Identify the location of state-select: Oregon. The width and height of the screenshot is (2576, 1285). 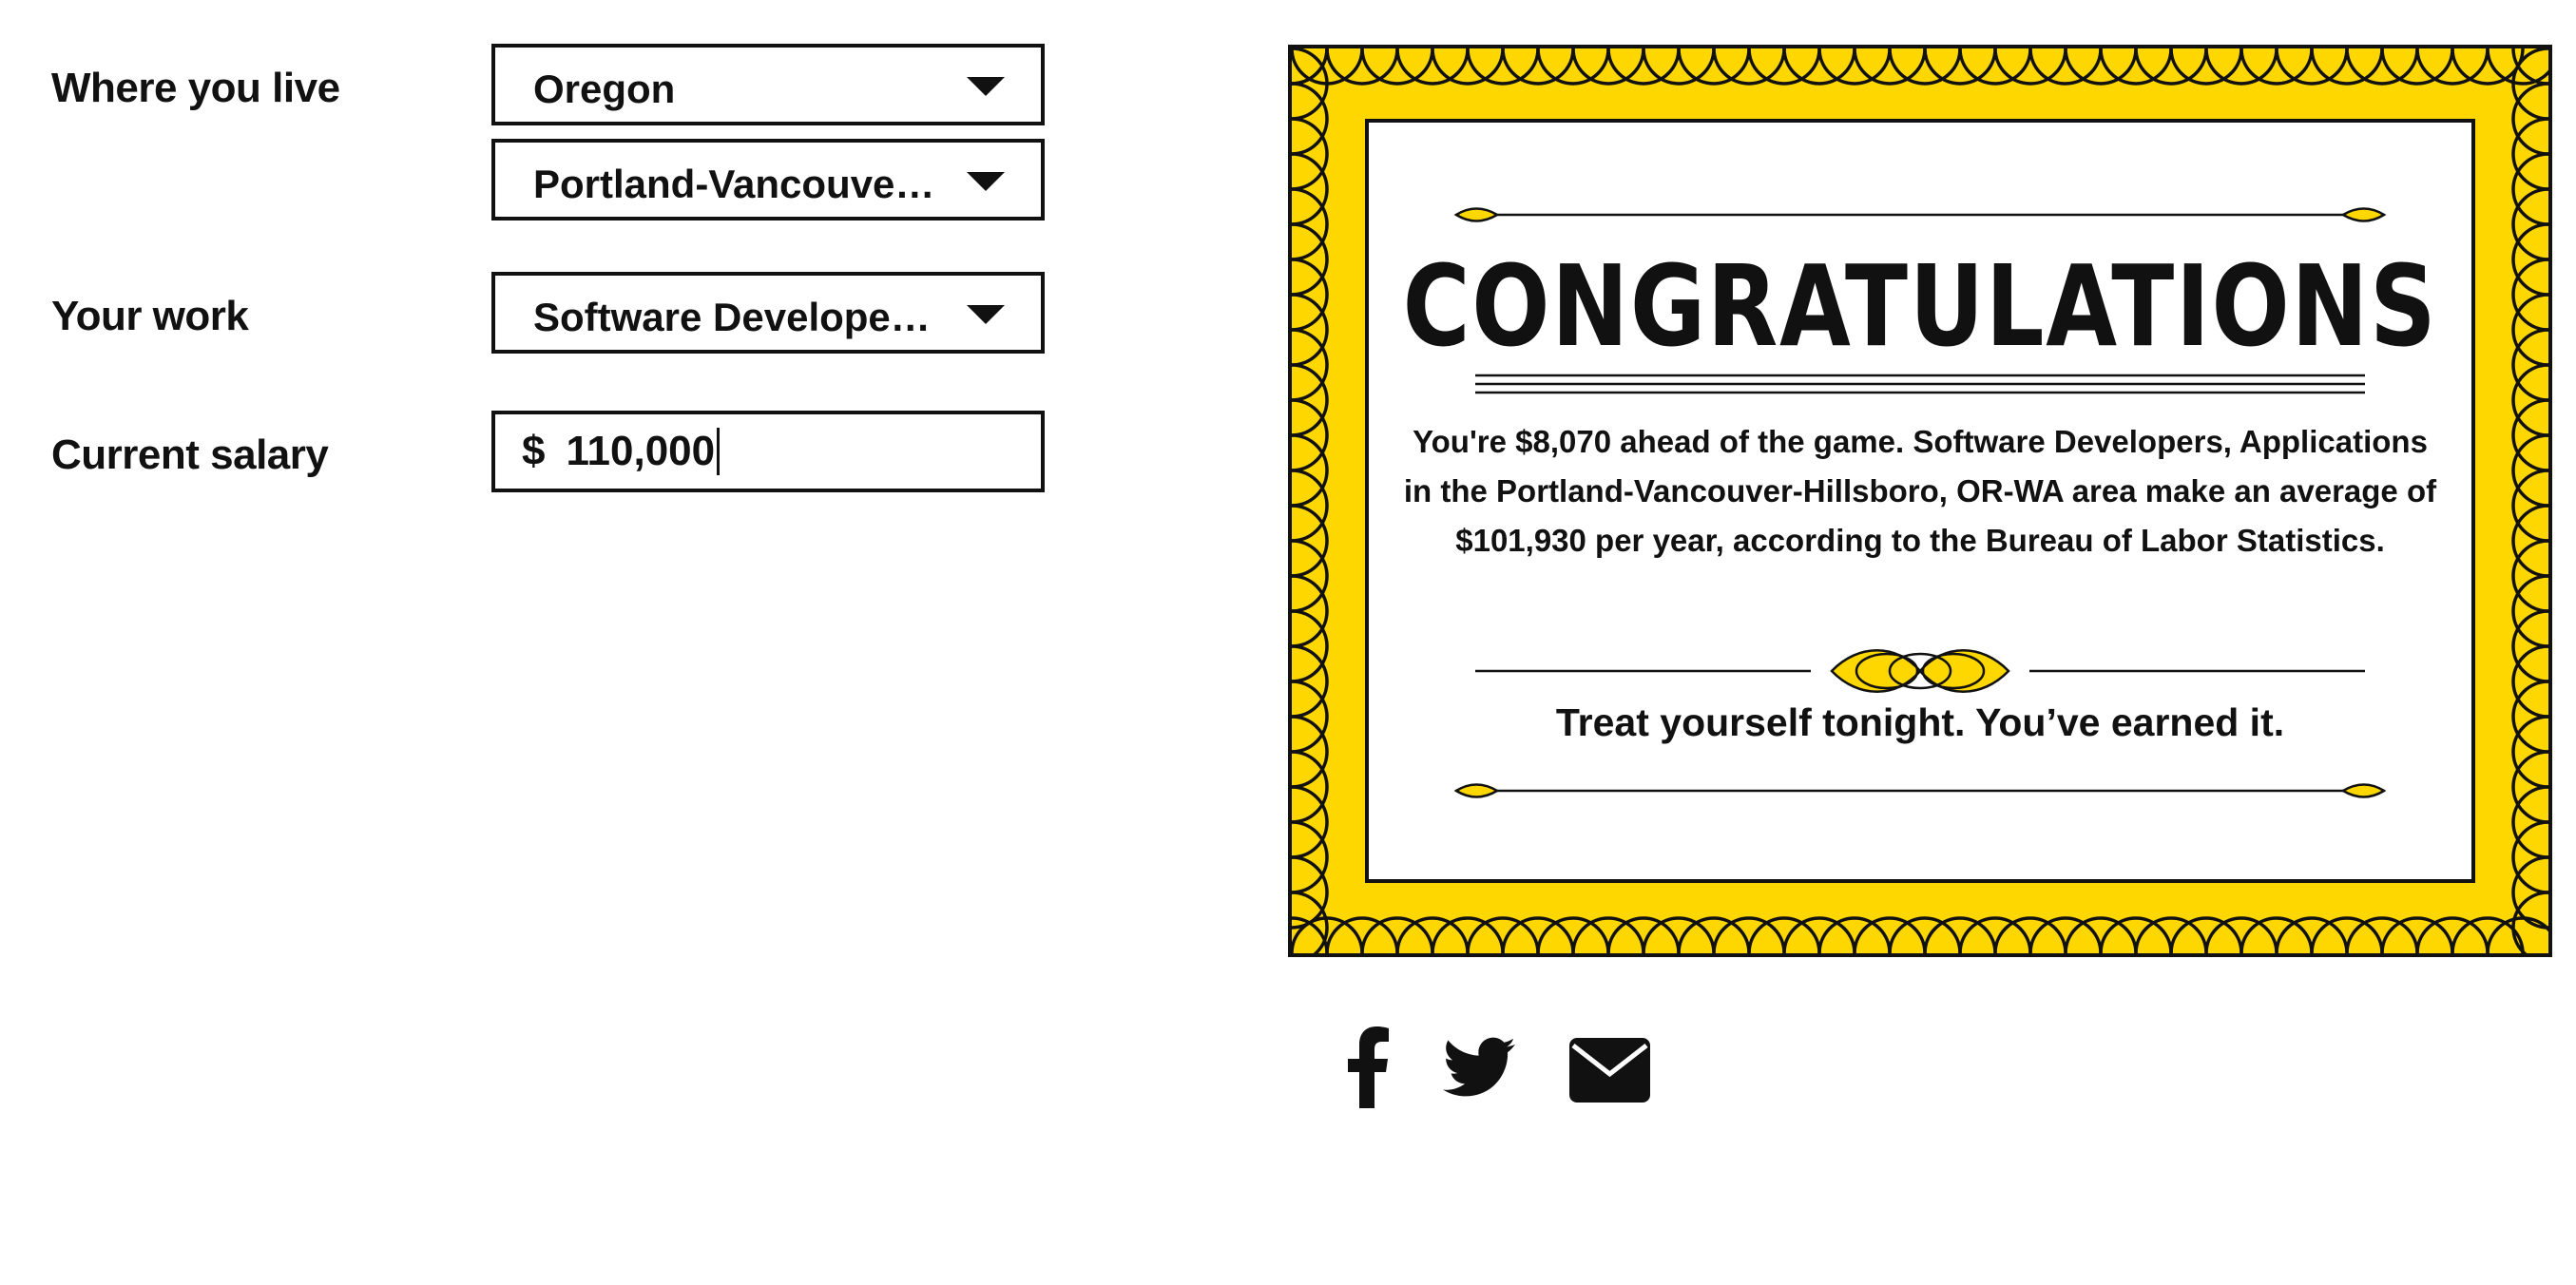
(768, 84).